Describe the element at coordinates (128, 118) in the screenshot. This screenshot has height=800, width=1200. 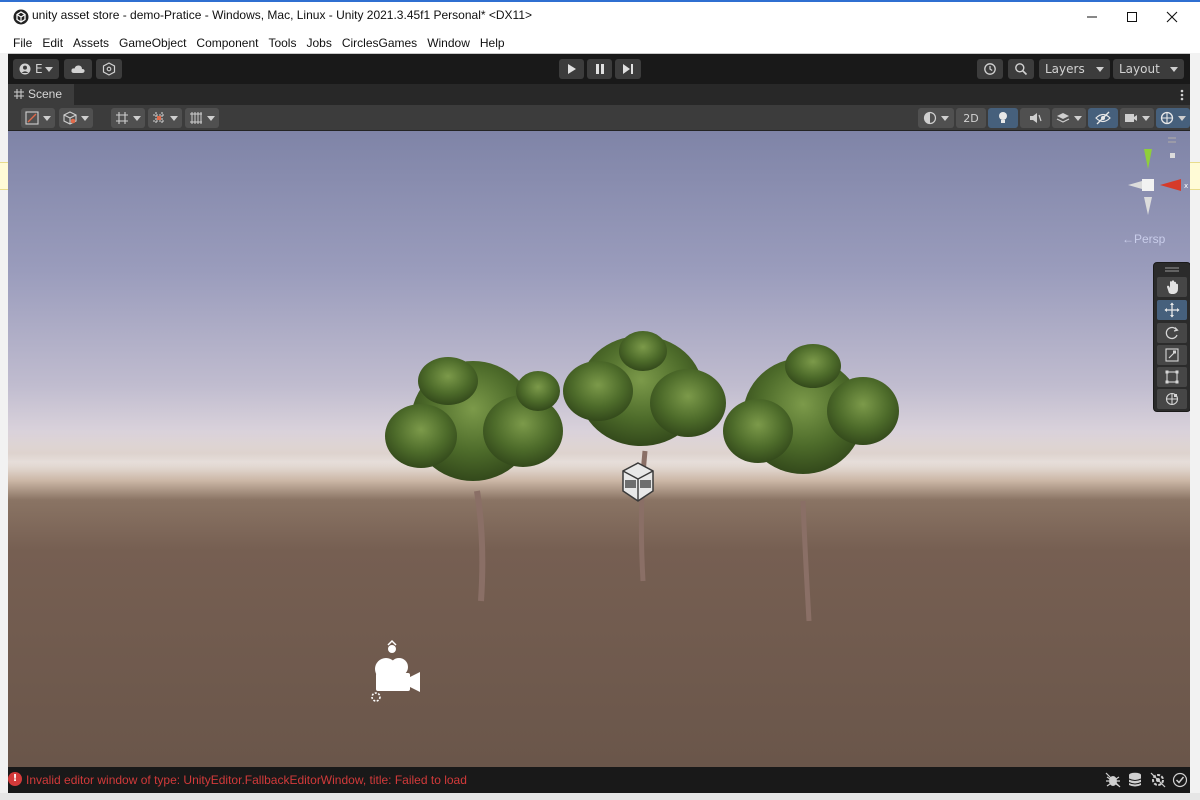
I see `grid-snap-dropdown` at that location.